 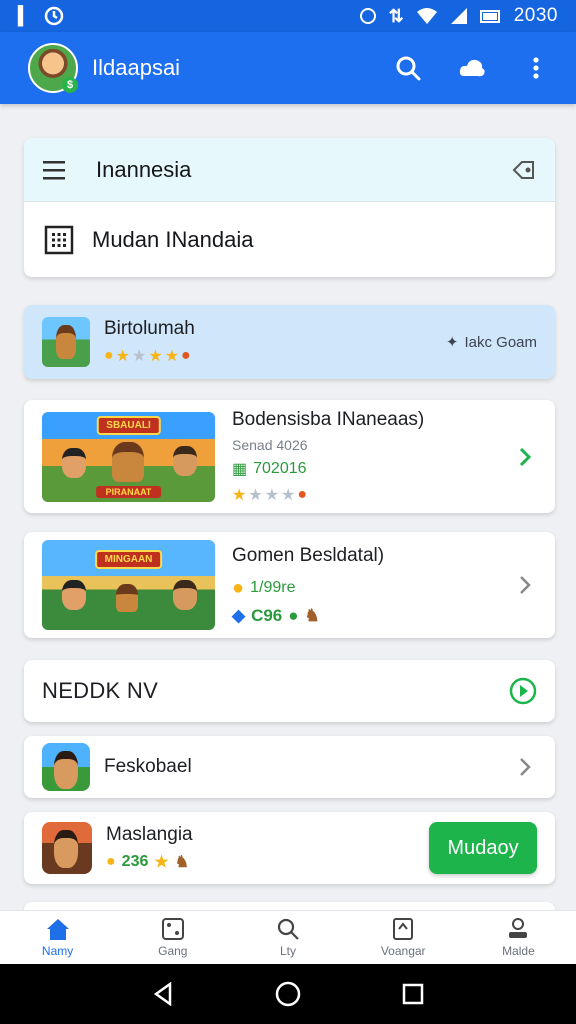 What do you see at coordinates (59, 239) in the screenshot?
I see `calendar-grid-icon` at bounding box center [59, 239].